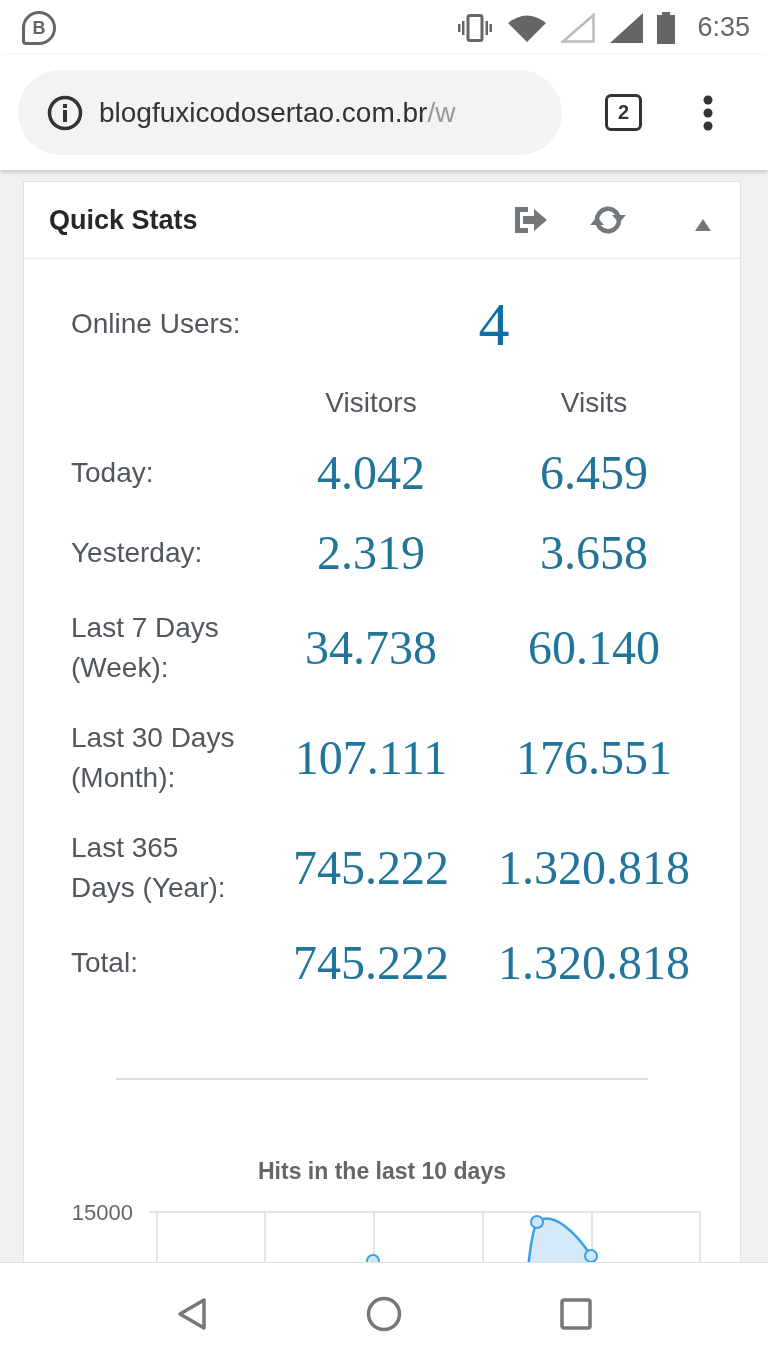 This screenshot has width=768, height=1365. I want to click on row-label: Last 365 Days (Year):, so click(148, 868).